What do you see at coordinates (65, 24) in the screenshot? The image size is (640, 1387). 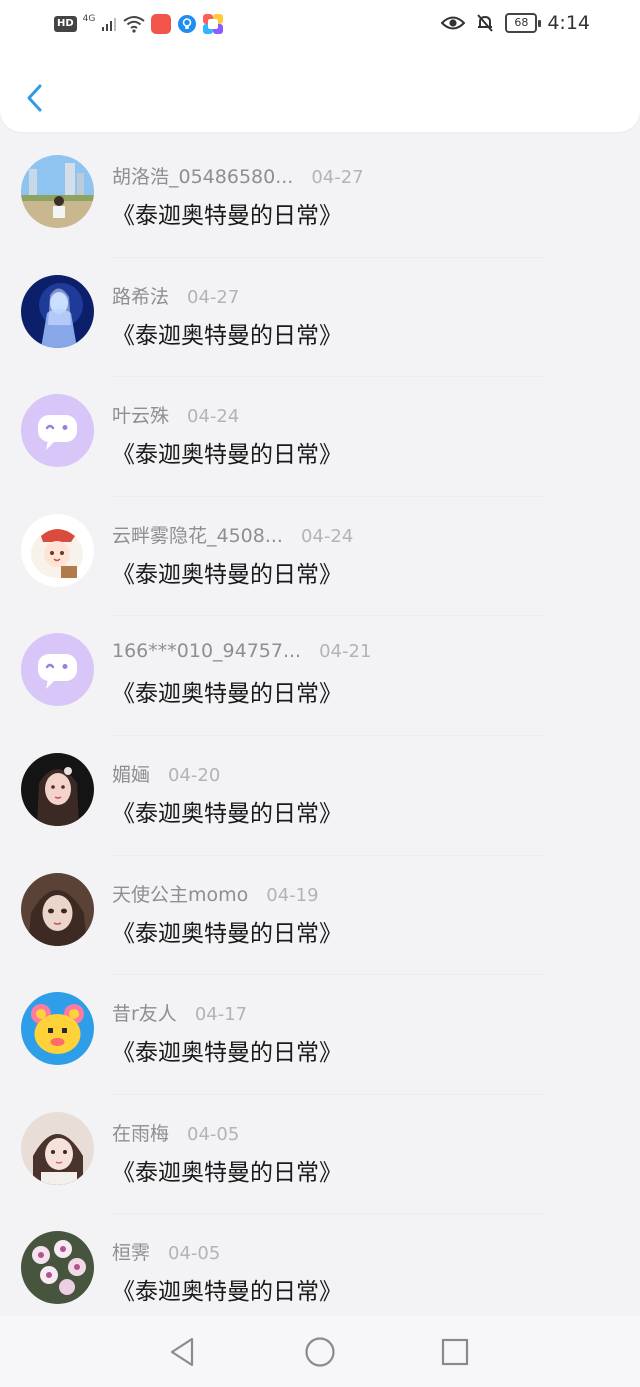 I see `hd-badge: HD` at bounding box center [65, 24].